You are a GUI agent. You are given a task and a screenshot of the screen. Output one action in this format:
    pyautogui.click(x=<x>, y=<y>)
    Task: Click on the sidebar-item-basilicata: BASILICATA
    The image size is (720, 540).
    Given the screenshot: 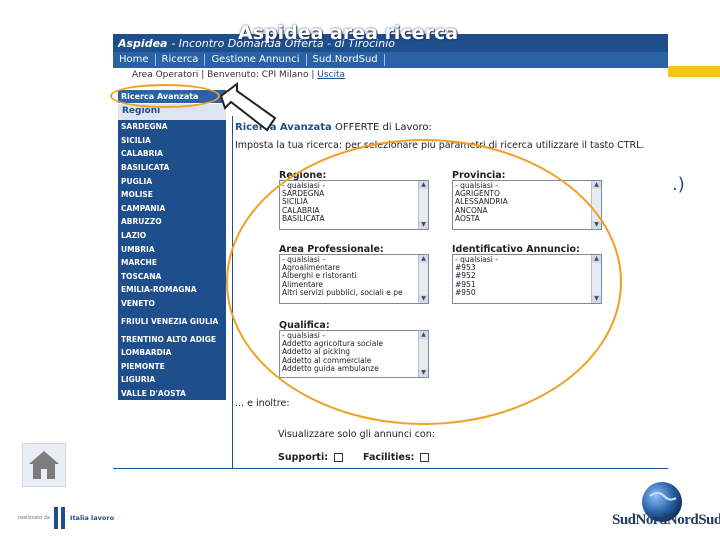 What is the action you would take?
    pyautogui.click(x=172, y=168)
    